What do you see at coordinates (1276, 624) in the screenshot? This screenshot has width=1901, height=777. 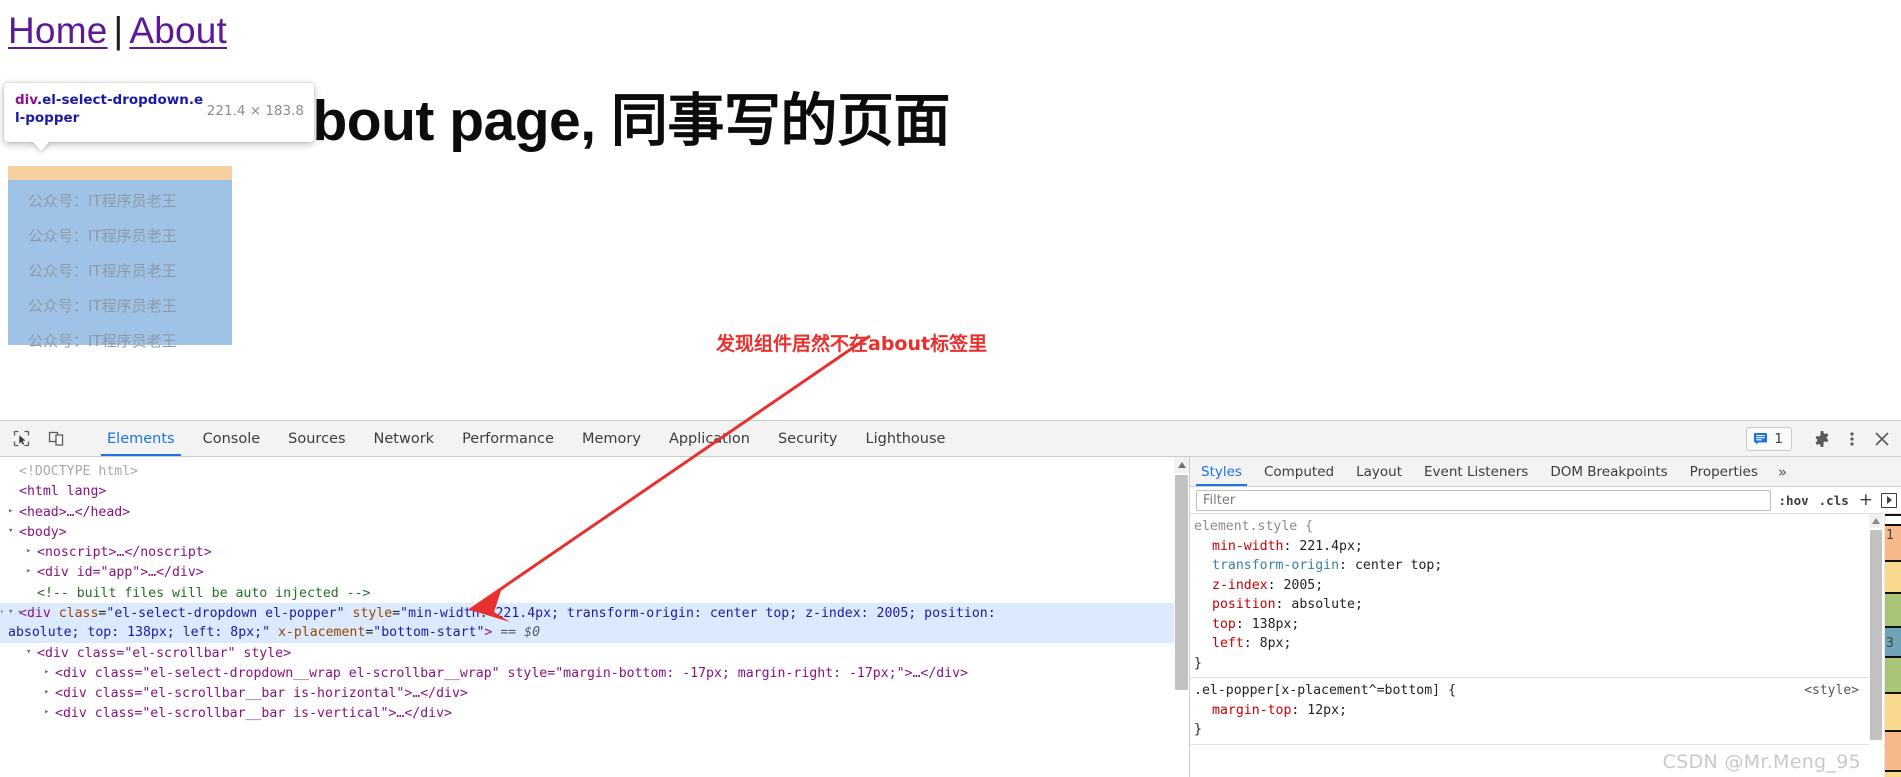 I see `css-property-value: 138px;` at bounding box center [1276, 624].